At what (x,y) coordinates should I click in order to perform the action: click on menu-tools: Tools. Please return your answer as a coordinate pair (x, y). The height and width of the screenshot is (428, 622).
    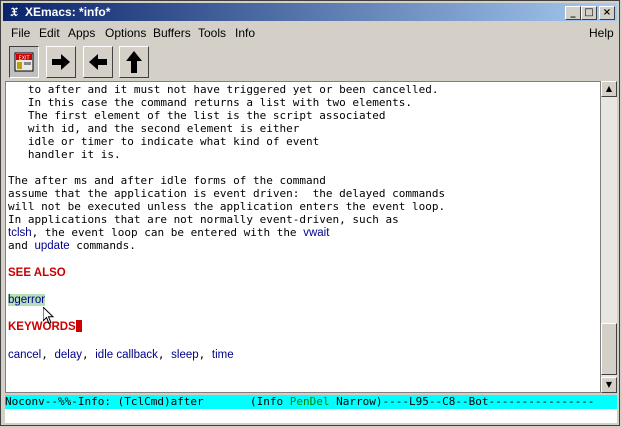
    Looking at the image, I should click on (212, 33).